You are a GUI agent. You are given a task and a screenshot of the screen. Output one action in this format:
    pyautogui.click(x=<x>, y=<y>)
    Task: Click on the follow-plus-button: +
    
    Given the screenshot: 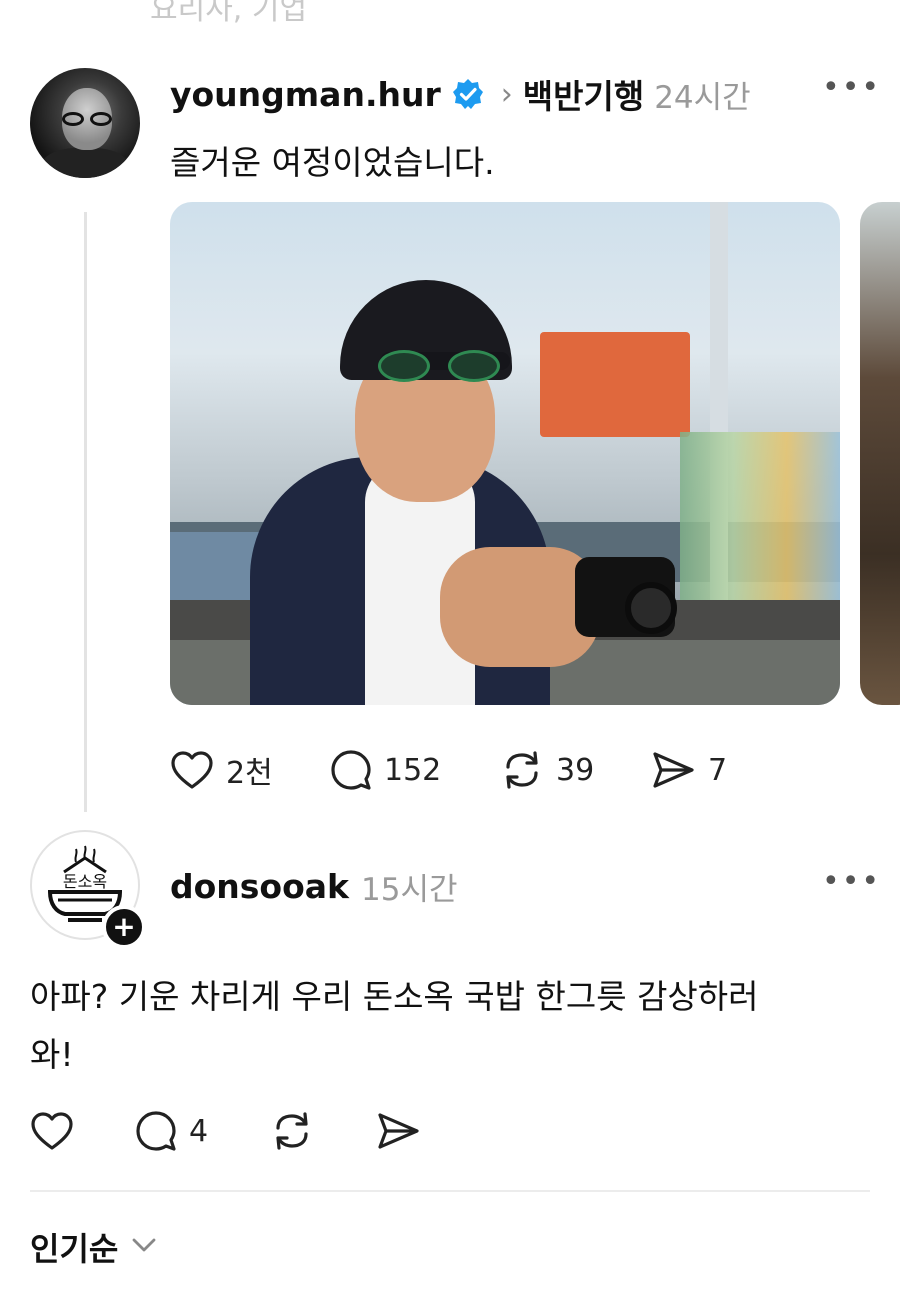 What is the action you would take?
    pyautogui.click(x=124, y=927)
    